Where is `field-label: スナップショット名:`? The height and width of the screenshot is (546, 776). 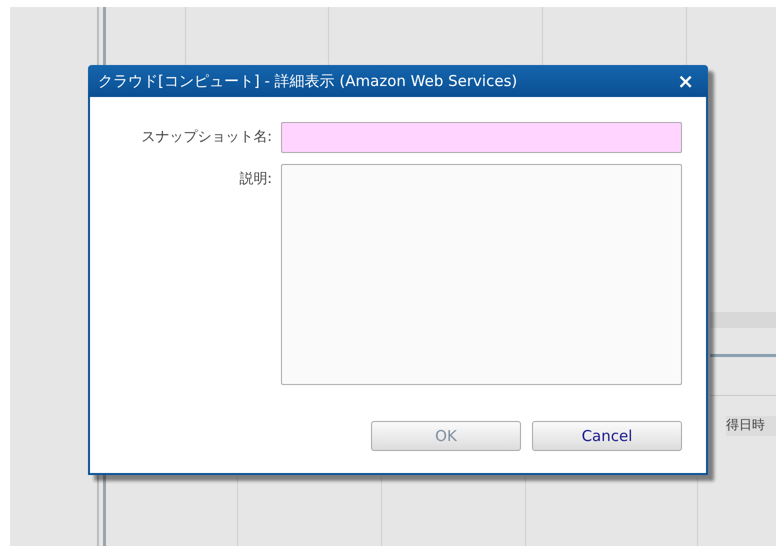 field-label: スナップショット名: is located at coordinates (206, 137).